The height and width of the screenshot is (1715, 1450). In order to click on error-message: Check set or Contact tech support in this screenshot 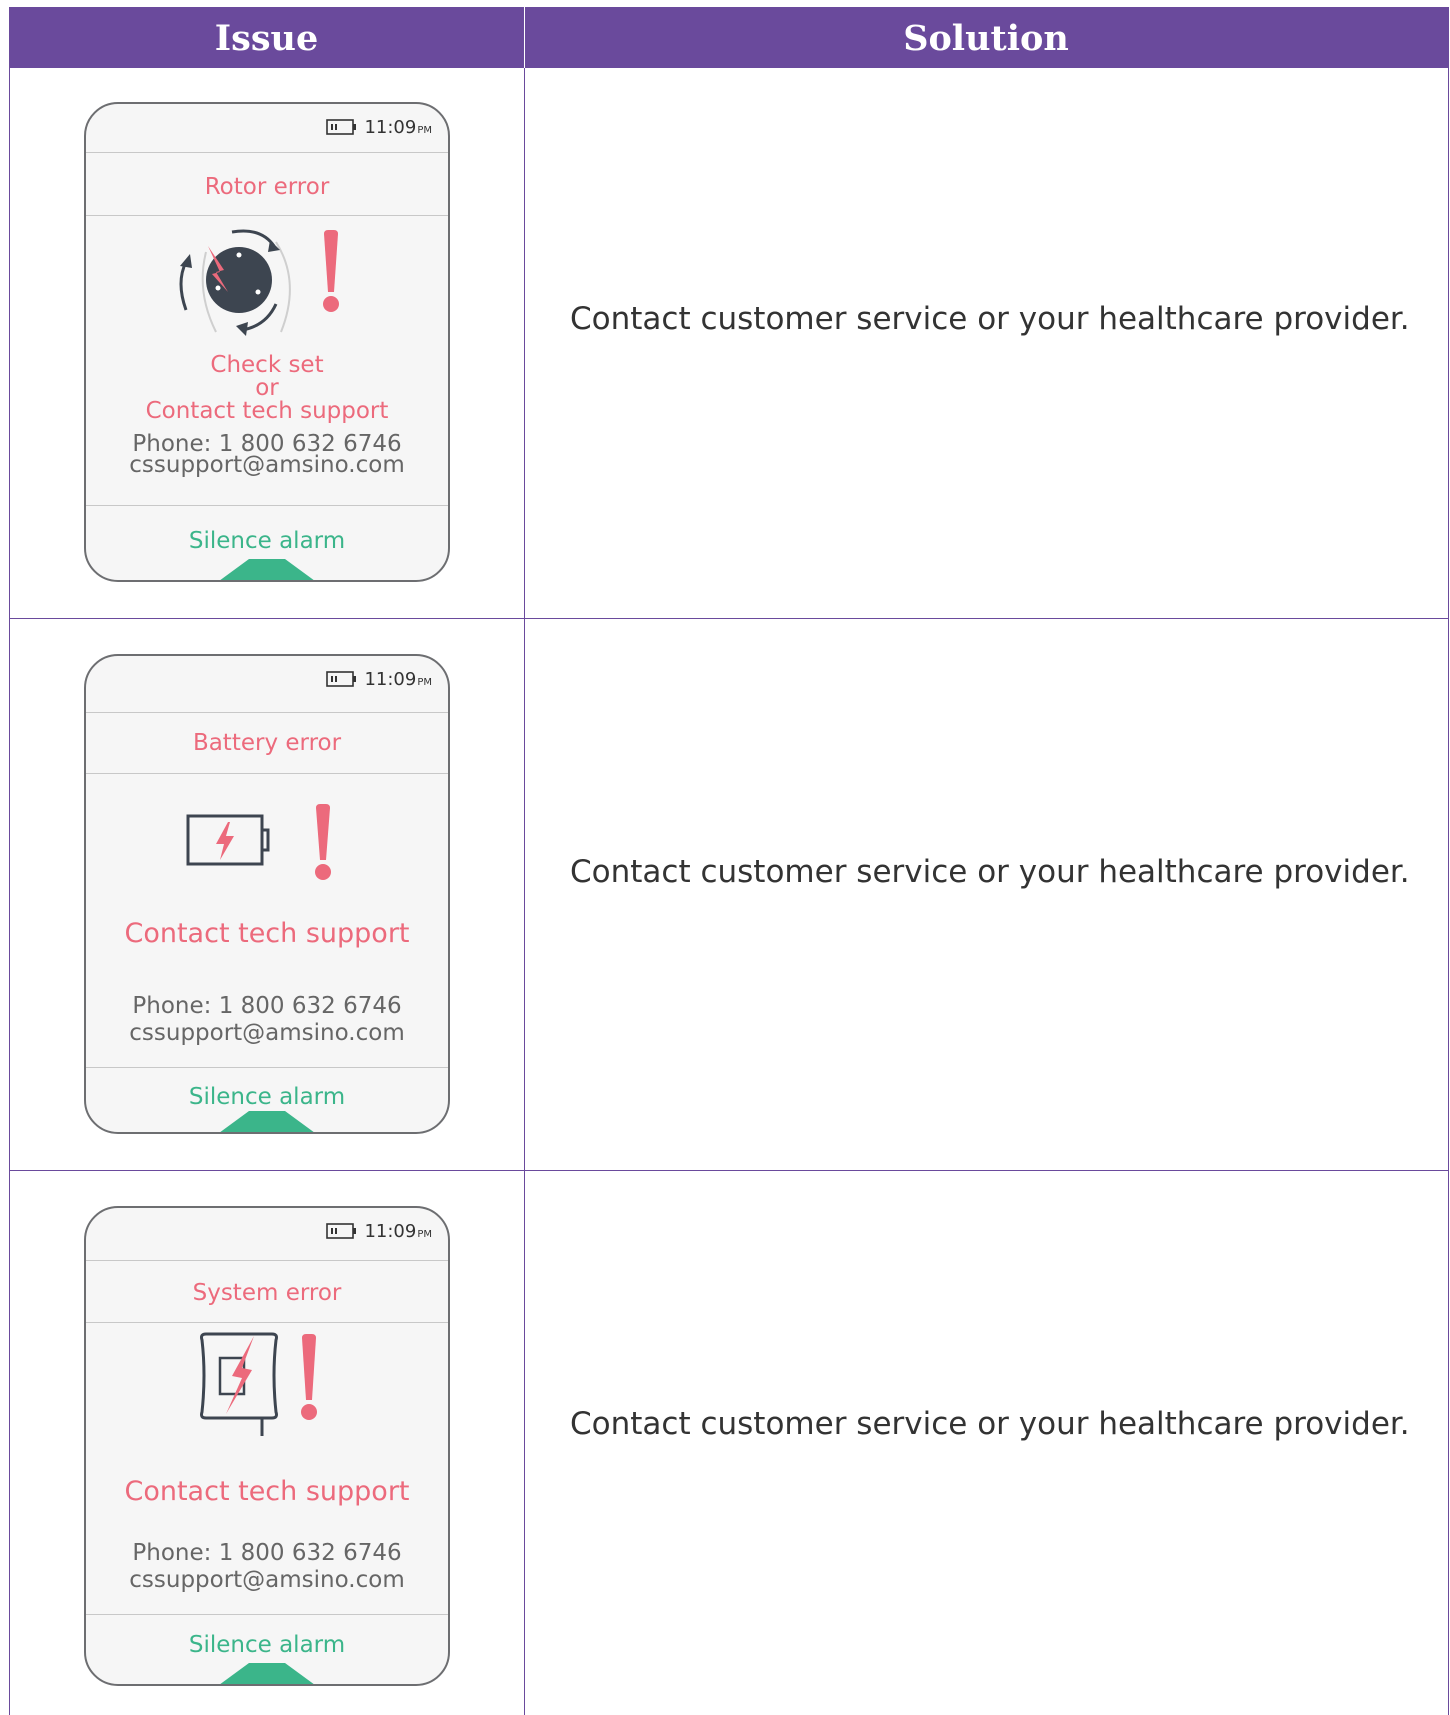, I will do `click(267, 388)`.